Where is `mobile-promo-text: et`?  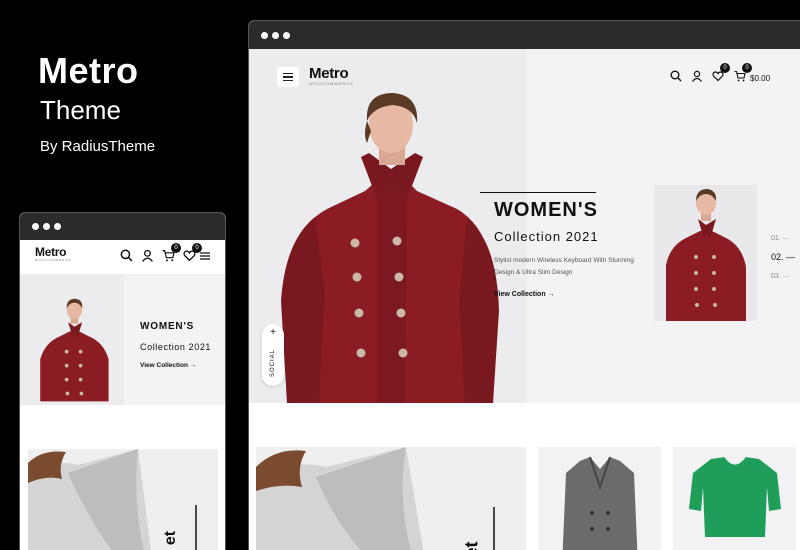
mobile-promo-text: et is located at coordinates (171, 538).